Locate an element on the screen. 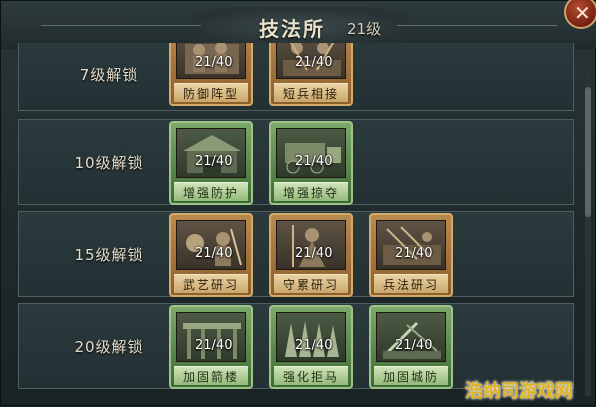  tech-name: 加固箭楼 is located at coordinates (211, 375).